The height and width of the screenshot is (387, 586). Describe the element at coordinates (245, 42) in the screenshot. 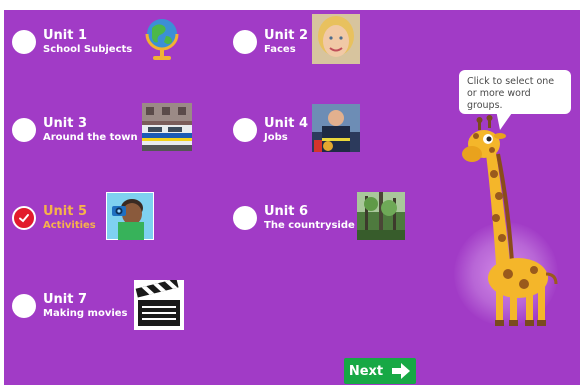

I see `unit-2-radio` at that location.